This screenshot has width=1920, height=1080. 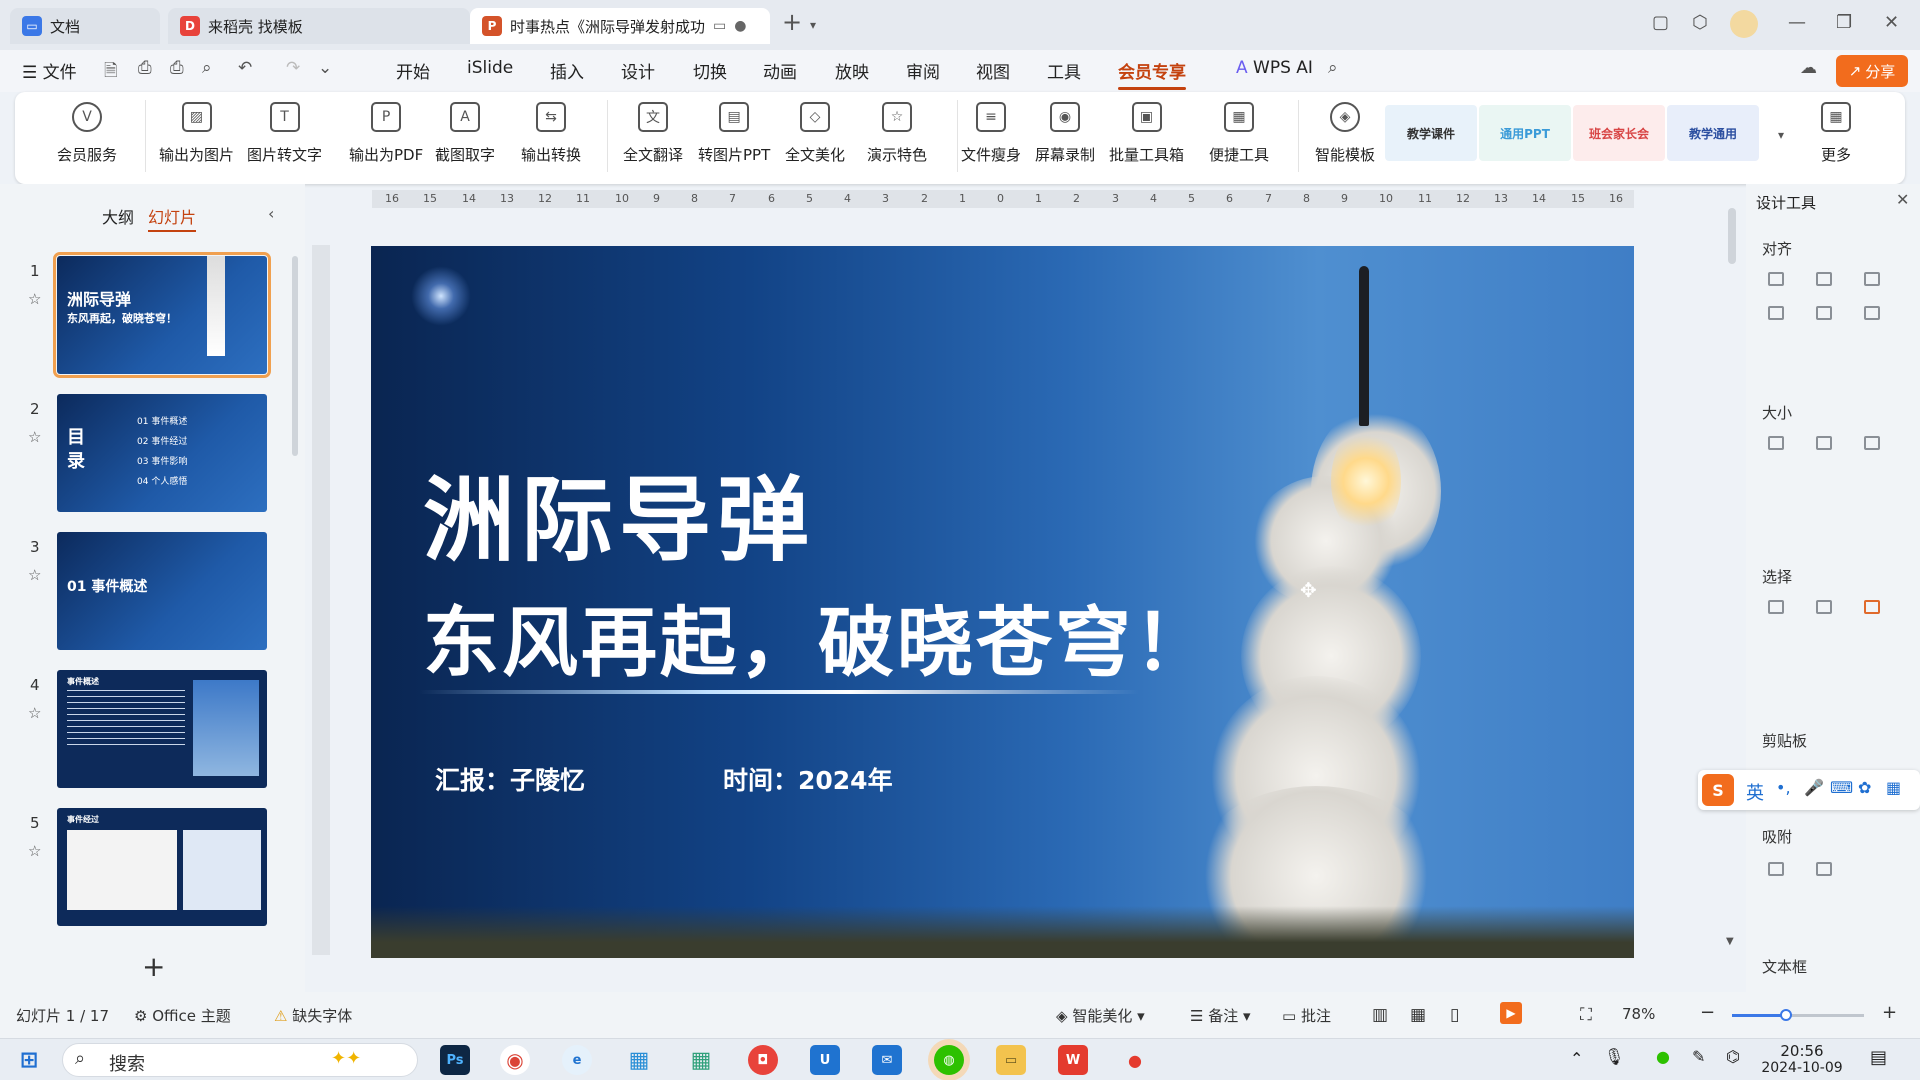 What do you see at coordinates (1619, 133) in the screenshot?
I see `template-class-meeting: 班会家长会` at bounding box center [1619, 133].